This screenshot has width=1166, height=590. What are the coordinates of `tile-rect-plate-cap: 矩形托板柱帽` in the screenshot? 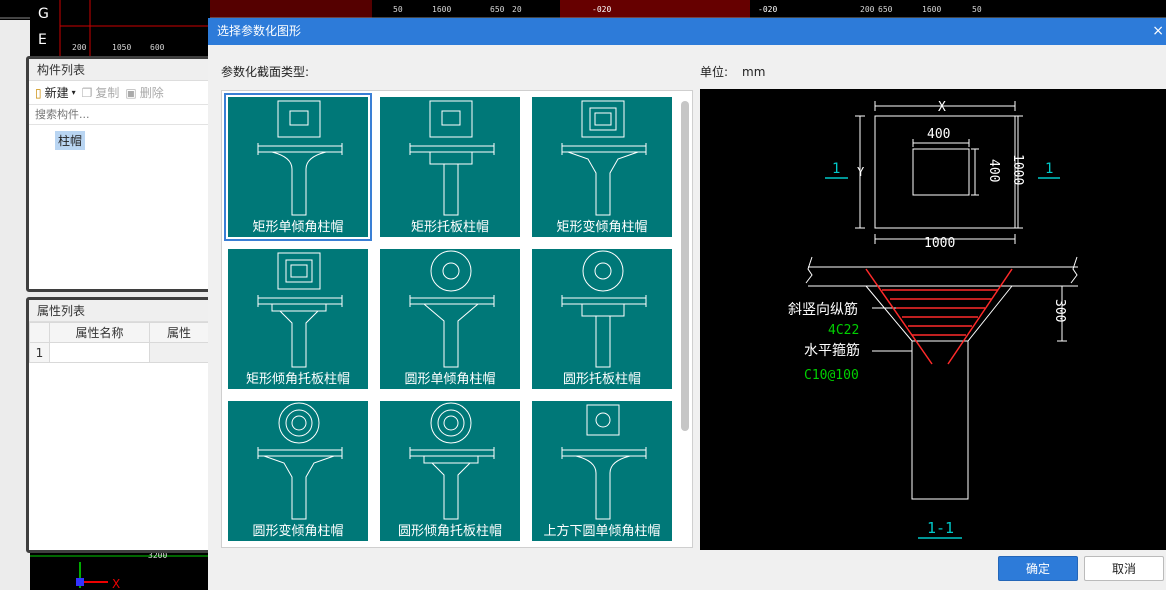 It's located at (450, 167).